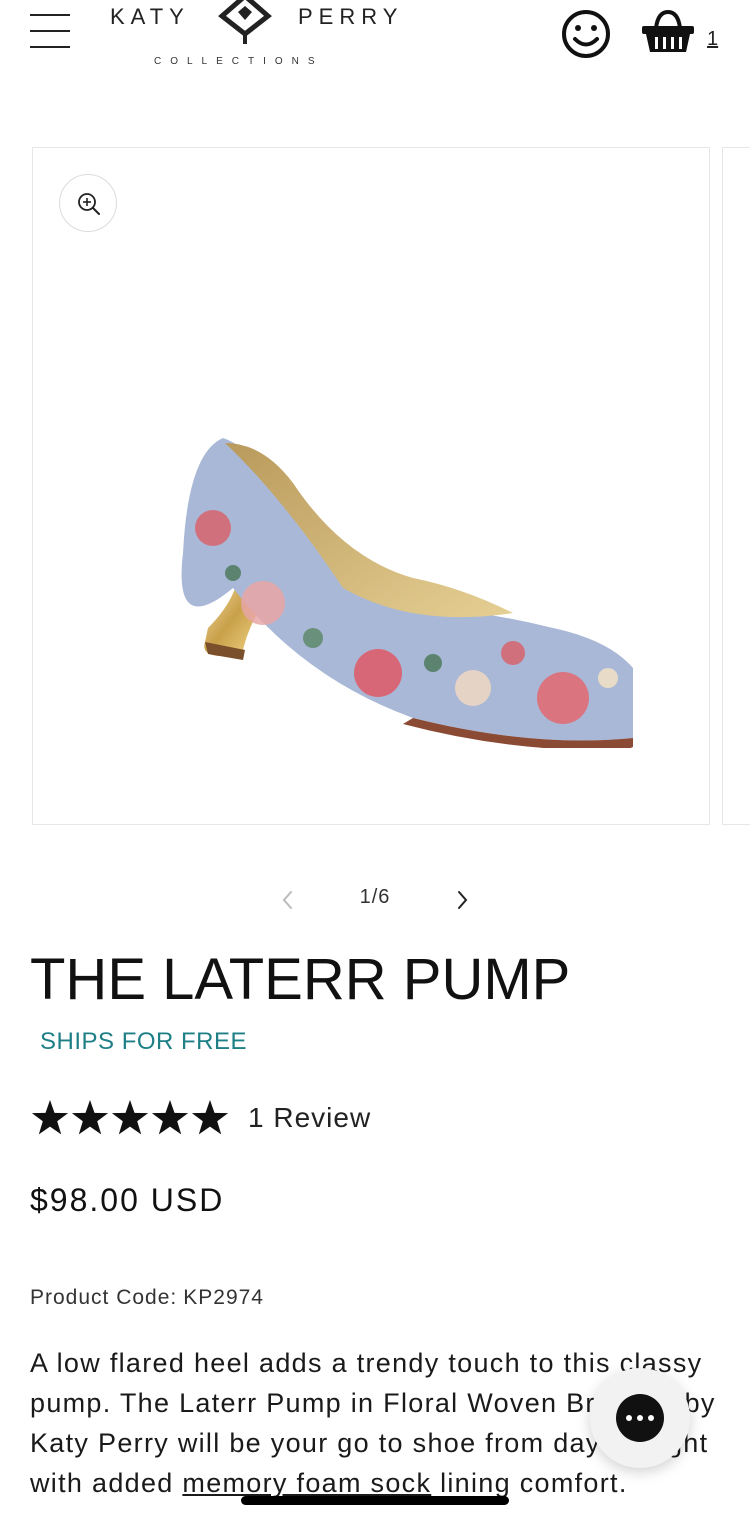  I want to click on smiley-account-icon, so click(586, 34).